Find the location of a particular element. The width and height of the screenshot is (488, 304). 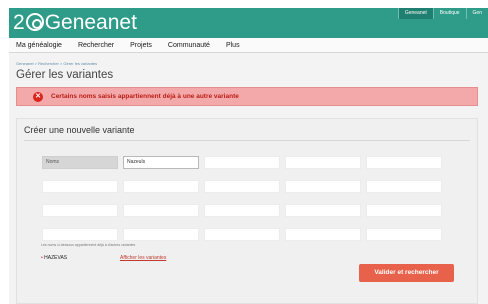

validate-search-button: Valider et rechercher is located at coordinates (406, 273).